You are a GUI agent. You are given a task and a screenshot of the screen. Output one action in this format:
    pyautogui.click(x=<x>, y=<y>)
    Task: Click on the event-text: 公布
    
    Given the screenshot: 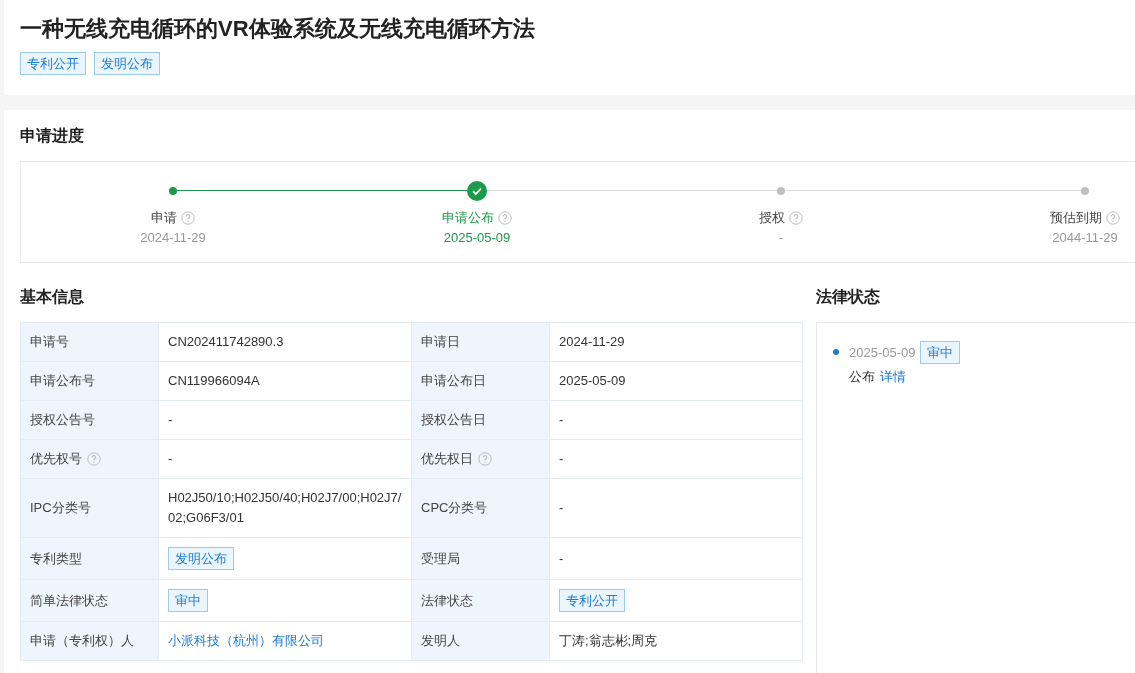 What is the action you would take?
    pyautogui.click(x=862, y=377)
    